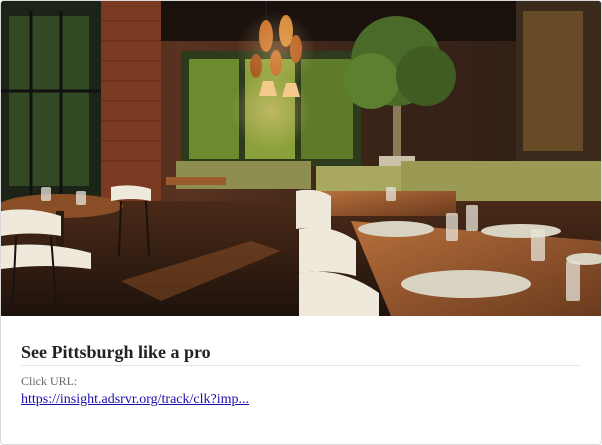  I want to click on click-url-label: Click URL:, so click(49, 381).